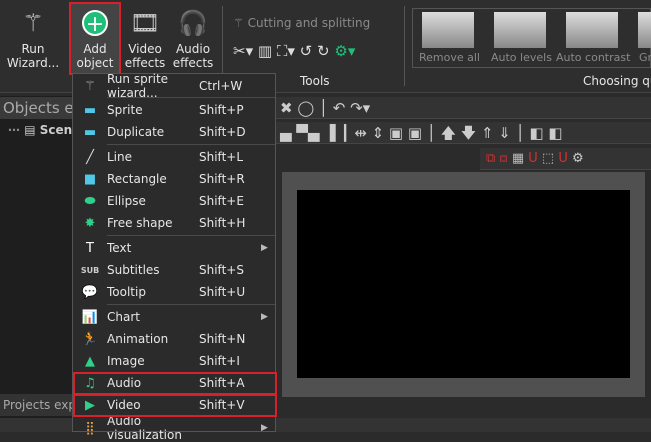 The image size is (651, 442). Describe the element at coordinates (174, 361) in the screenshot. I see `menu-item-image: ▲ Image Shift+I` at that location.